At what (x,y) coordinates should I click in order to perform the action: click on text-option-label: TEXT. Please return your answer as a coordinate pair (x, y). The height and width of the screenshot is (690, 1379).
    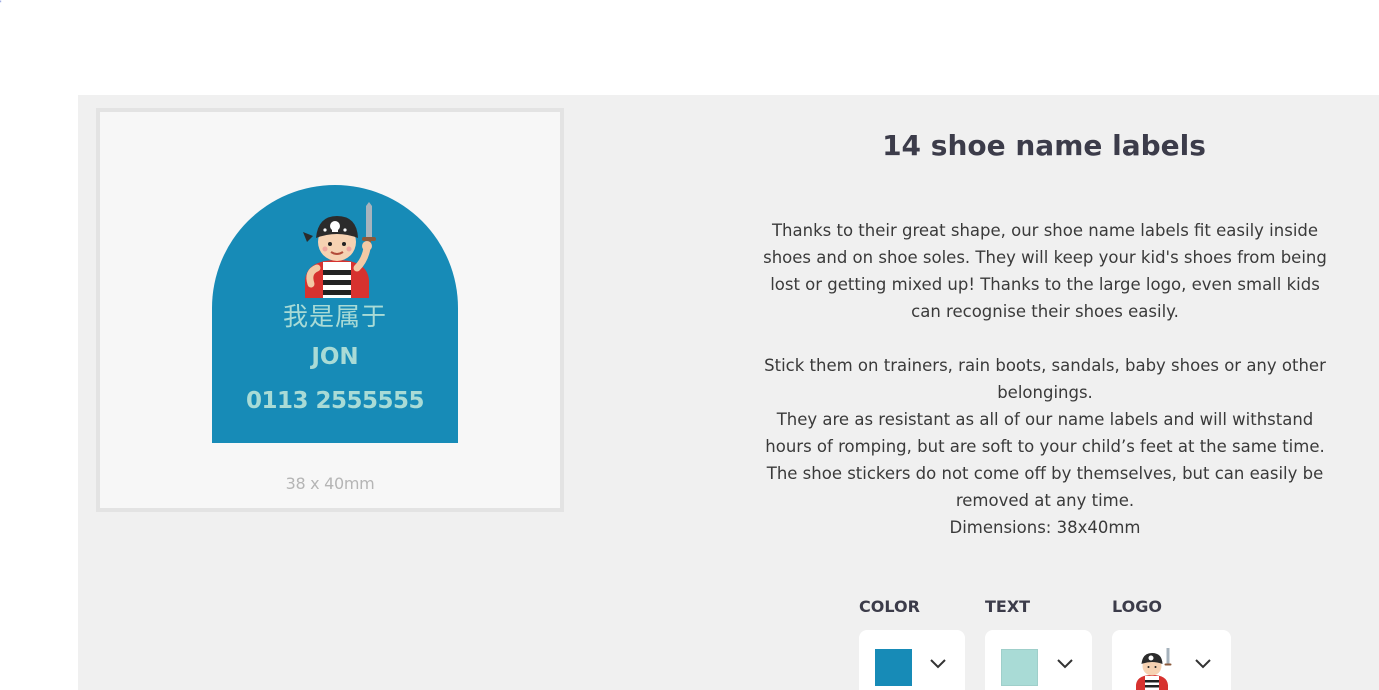
    Looking at the image, I should click on (1008, 606).